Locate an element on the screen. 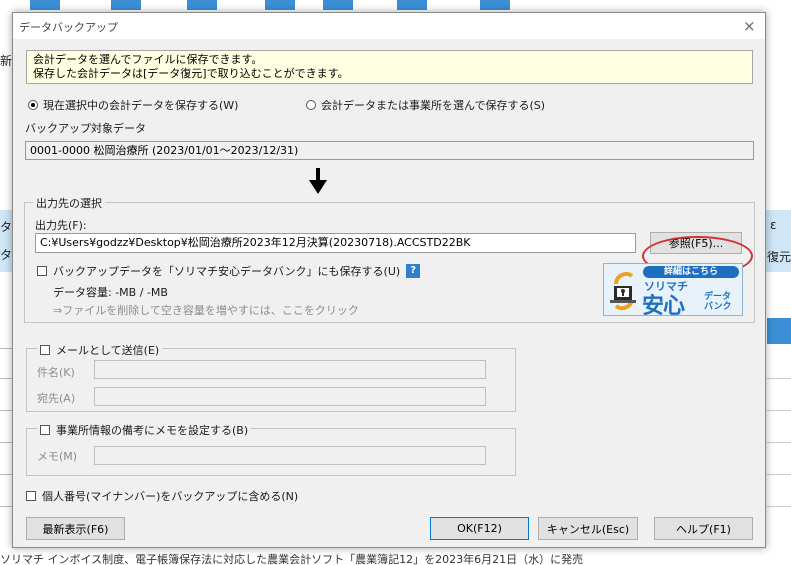 Image resolution: width=791 pixels, height=565 pixels. radio-label: 現在選択中の会計データを保存する(W) is located at coordinates (141, 105).